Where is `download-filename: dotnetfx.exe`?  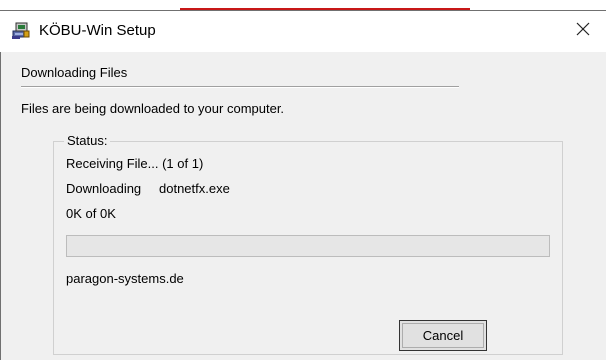
download-filename: dotnetfx.exe is located at coordinates (194, 188).